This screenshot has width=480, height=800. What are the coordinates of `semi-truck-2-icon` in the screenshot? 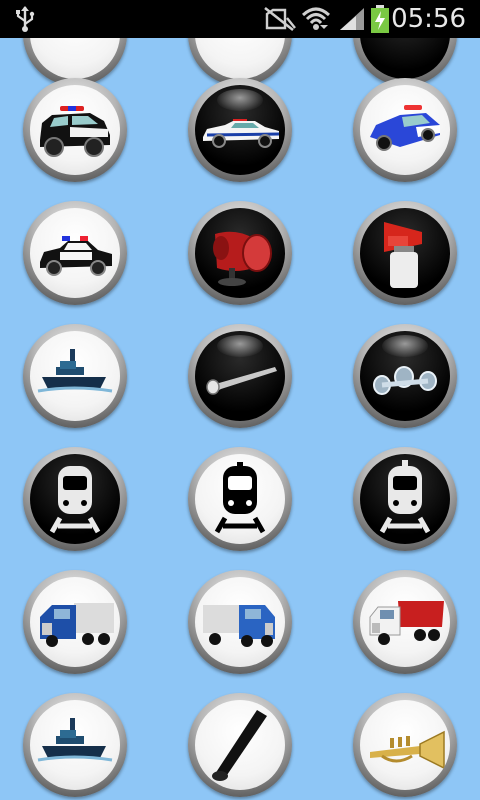 It's located at (240, 622).